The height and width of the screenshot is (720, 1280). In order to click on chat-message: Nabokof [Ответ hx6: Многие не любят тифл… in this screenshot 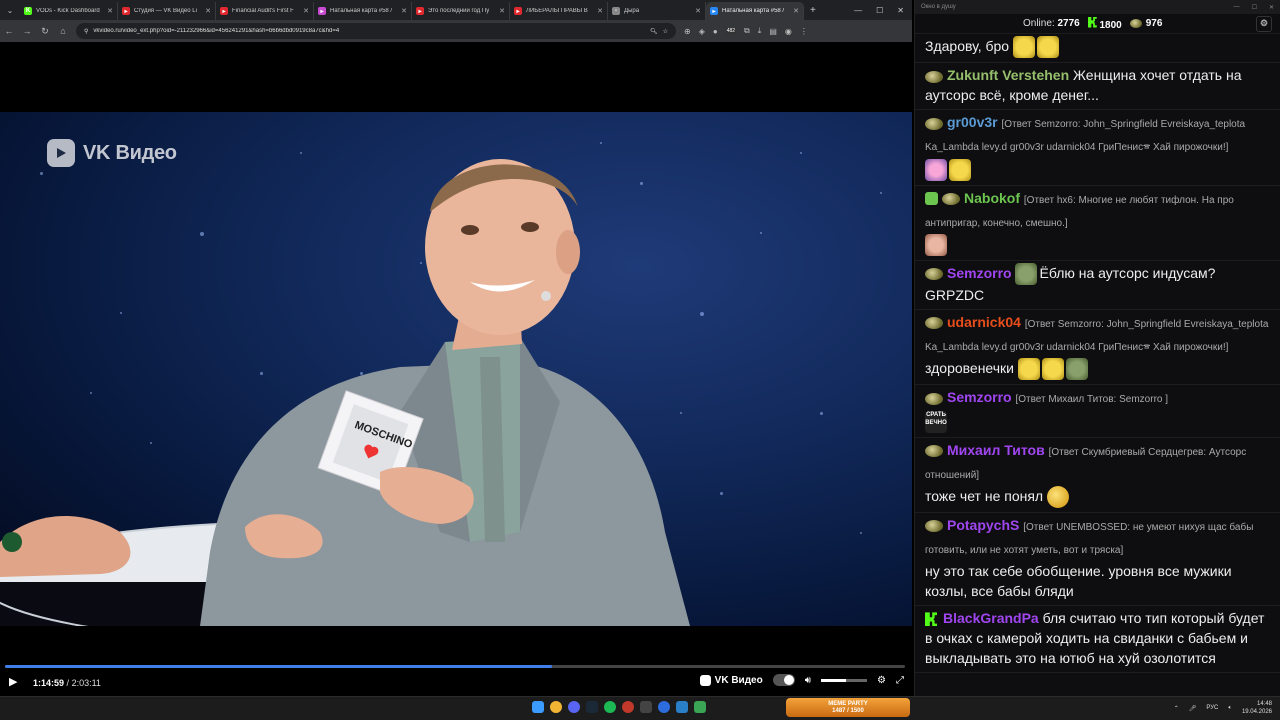, I will do `click(1097, 223)`.